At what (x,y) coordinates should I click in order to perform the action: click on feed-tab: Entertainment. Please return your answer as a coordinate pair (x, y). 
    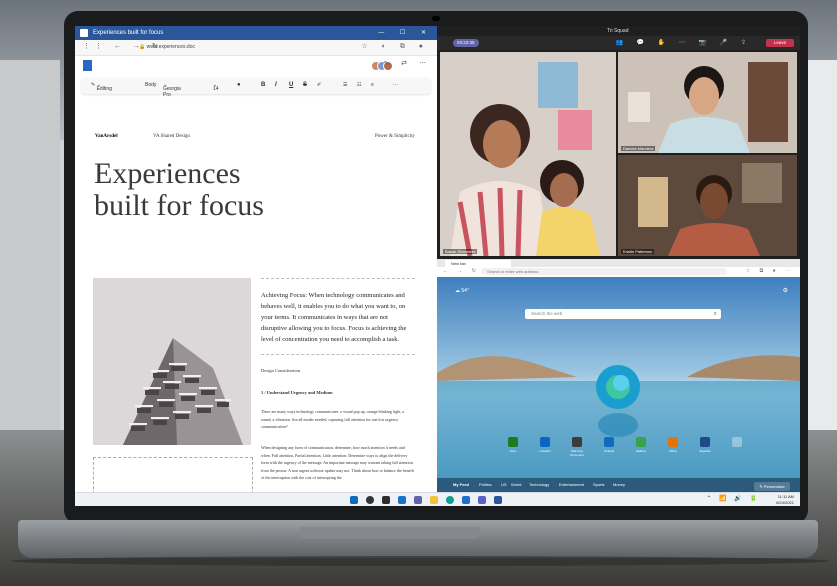
    Looking at the image, I should click on (571, 484).